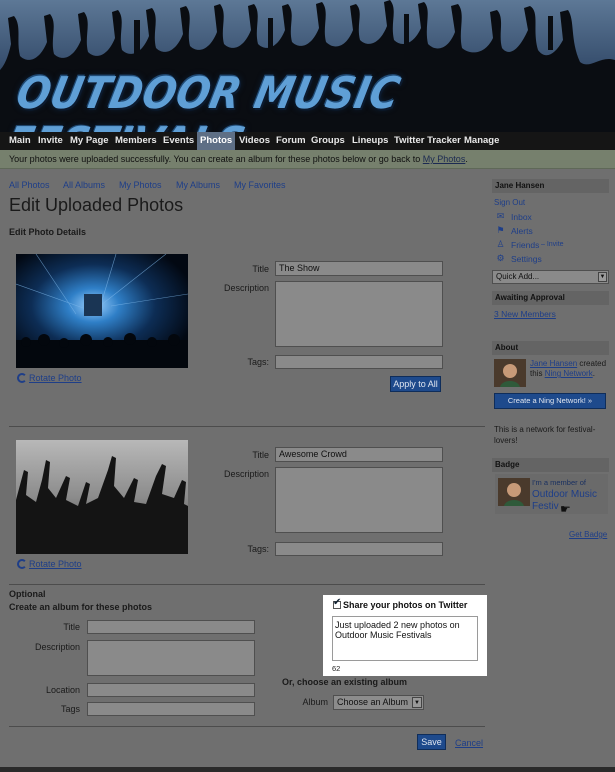  What do you see at coordinates (345, 682) in the screenshot?
I see `existing-album-heading: Or, choose an existing album` at bounding box center [345, 682].